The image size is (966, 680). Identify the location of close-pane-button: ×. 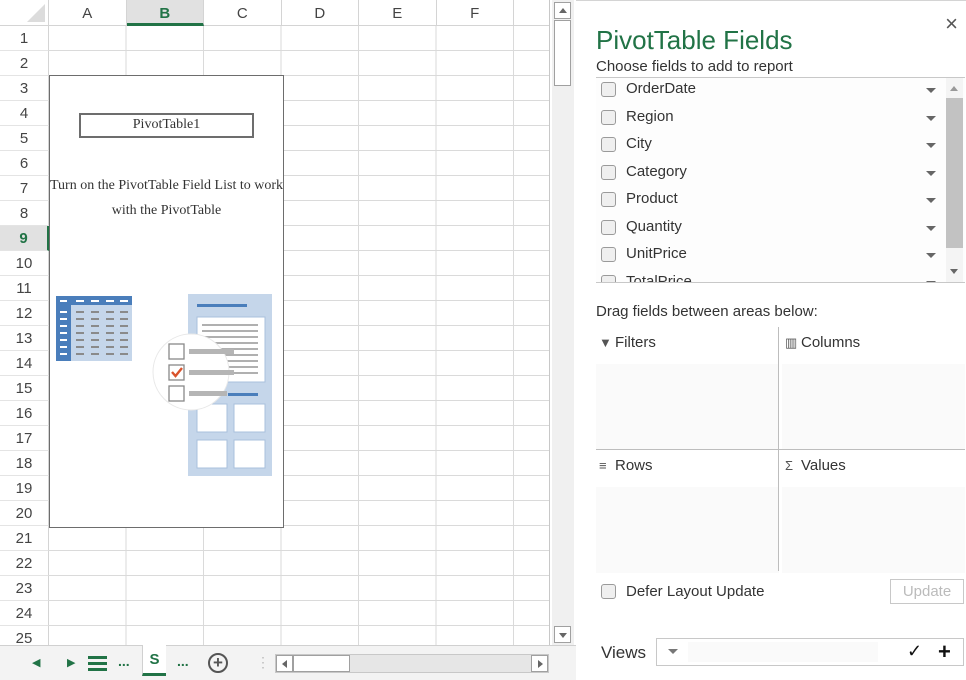
(951, 24).